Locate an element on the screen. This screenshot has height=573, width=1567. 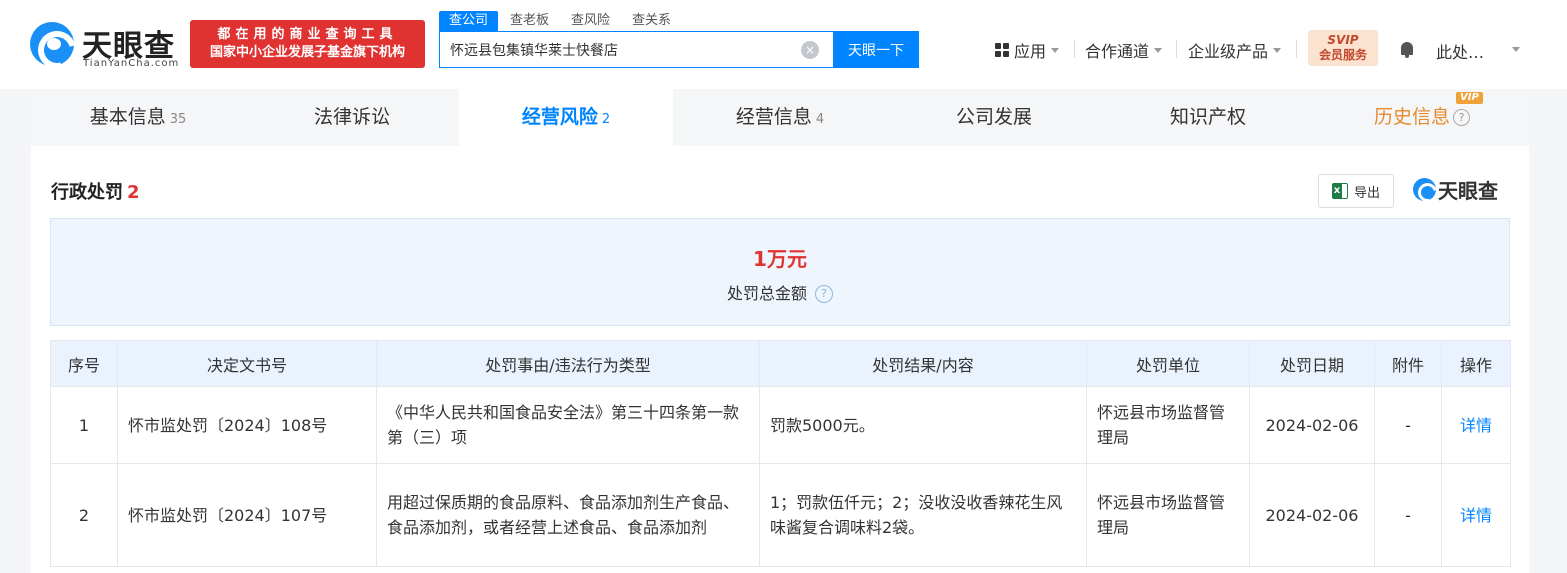
cell-doc-no: 怀市监处罚〔2024〕107号 is located at coordinates (247, 515).